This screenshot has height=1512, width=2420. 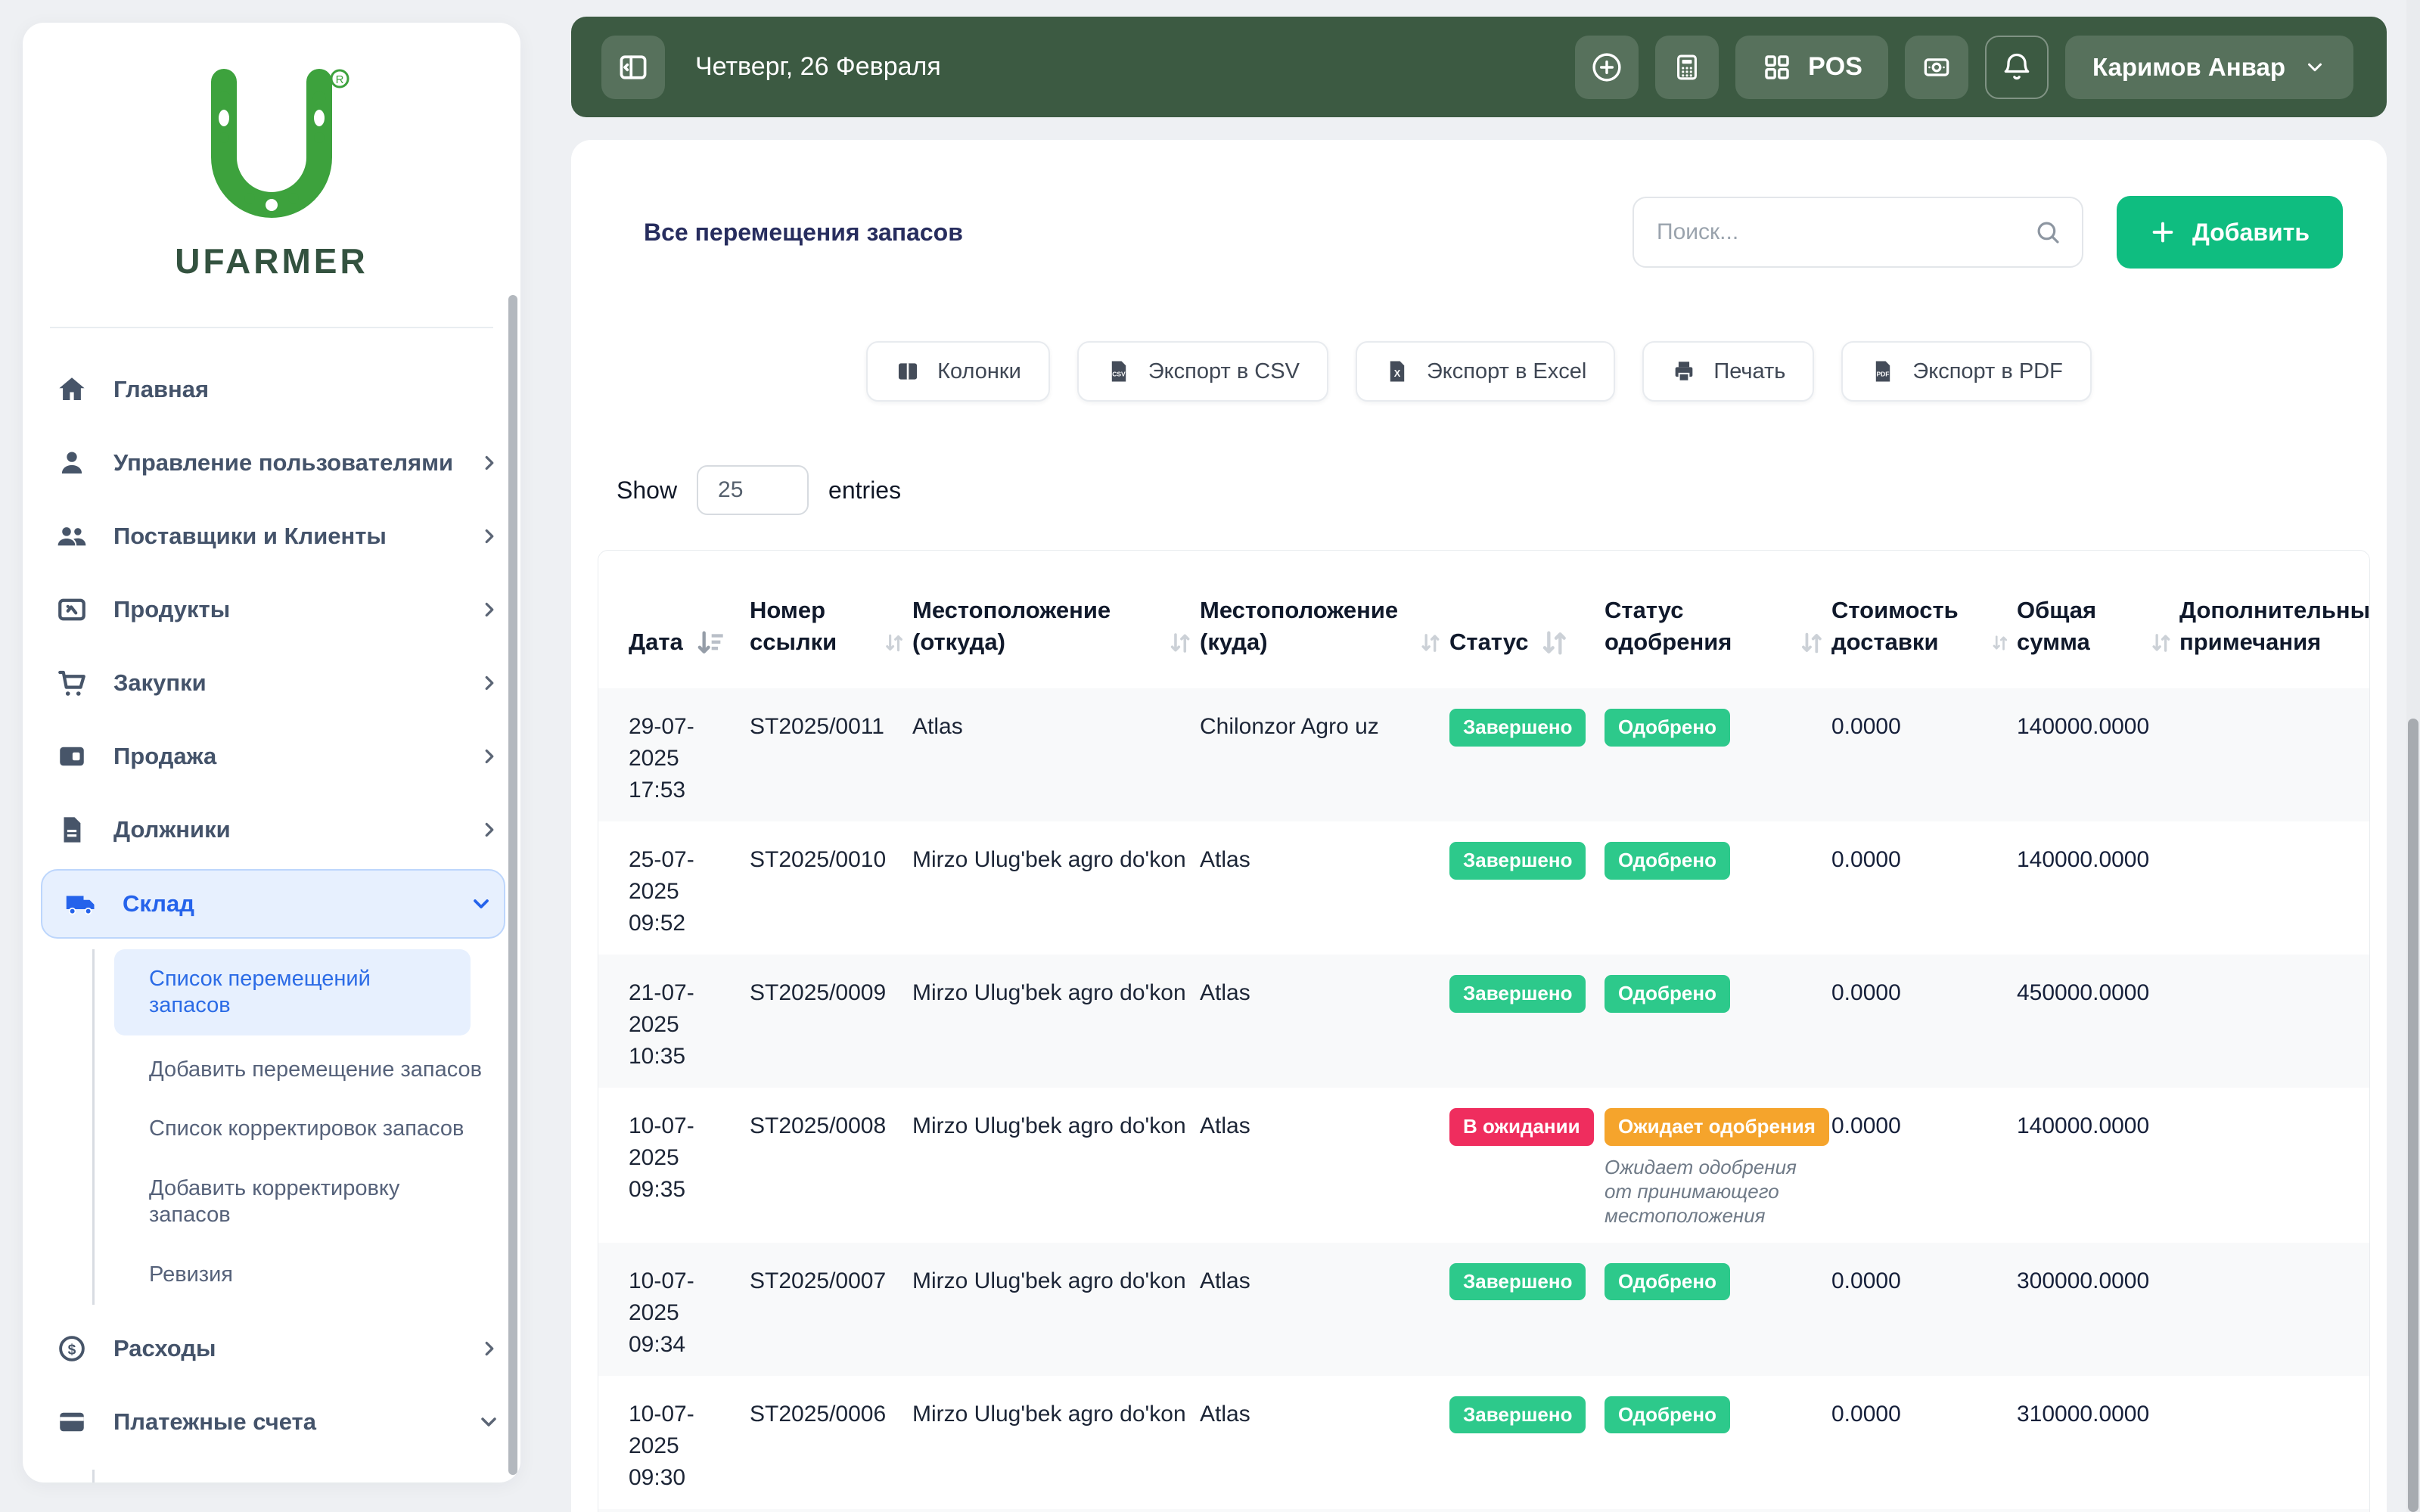 I want to click on submenu-item-stock-transfers-list: Список перемещений запасов, so click(x=293, y=992).